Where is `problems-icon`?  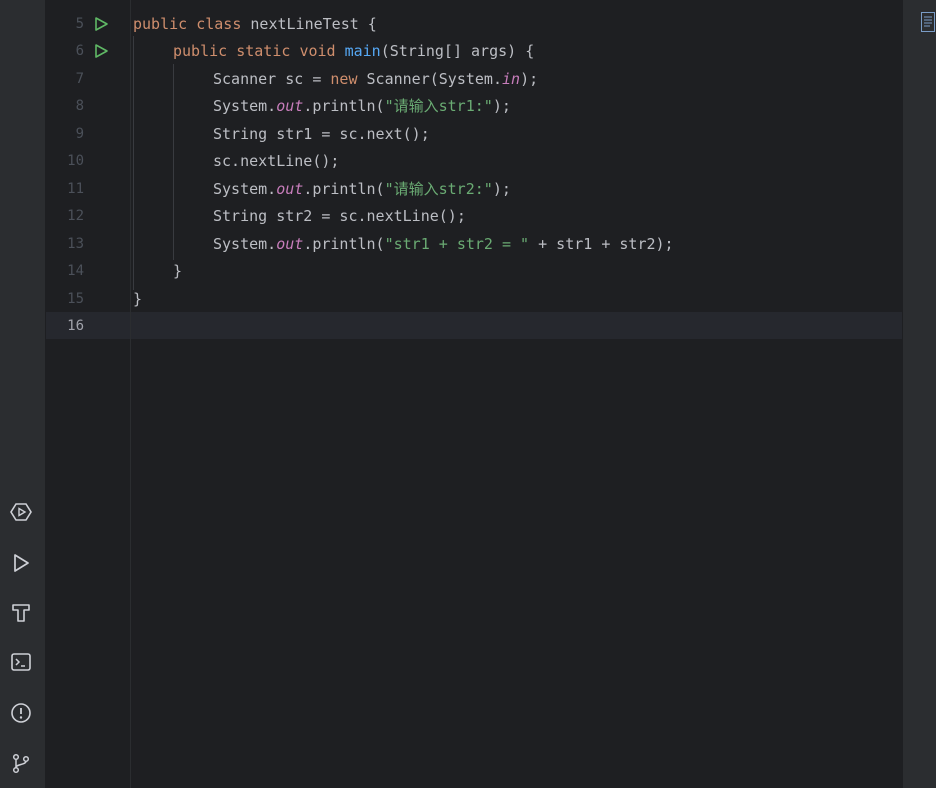
problems-icon is located at coordinates (21, 713).